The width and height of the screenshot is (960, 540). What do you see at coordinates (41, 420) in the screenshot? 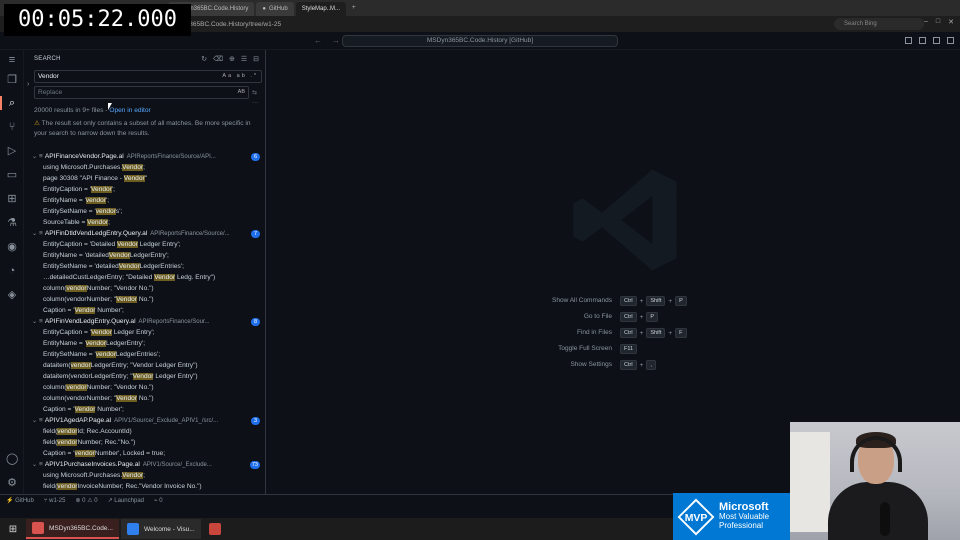
I see `file-icon: ≡` at bounding box center [41, 420].